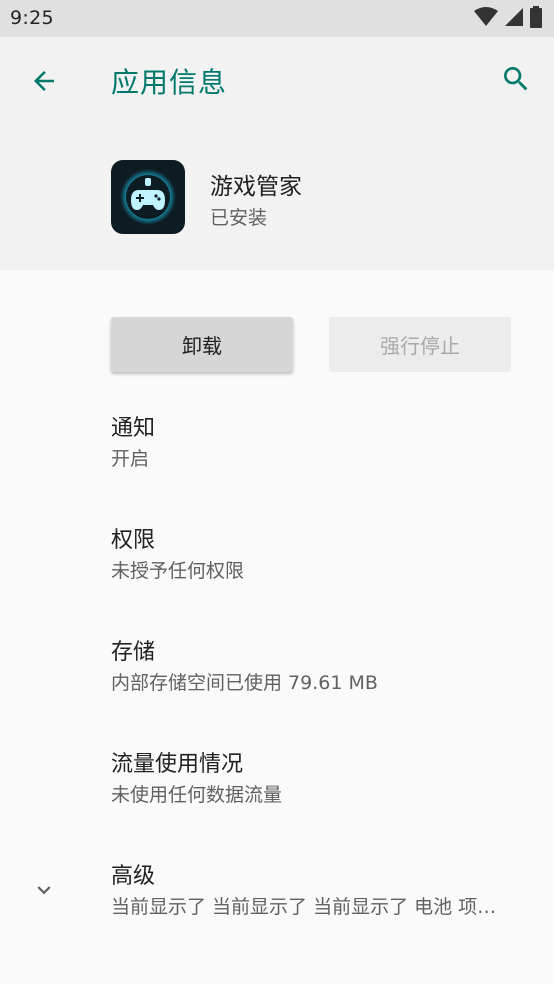 The width and height of the screenshot is (554, 984). I want to click on settings-item-title: 权限, so click(133, 540).